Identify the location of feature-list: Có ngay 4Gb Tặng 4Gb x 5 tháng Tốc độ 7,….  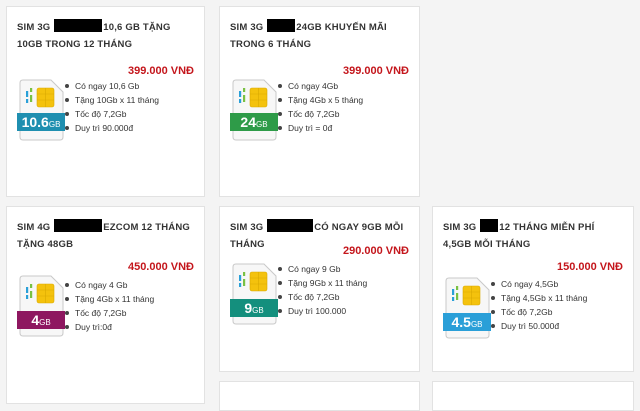
(320, 107).